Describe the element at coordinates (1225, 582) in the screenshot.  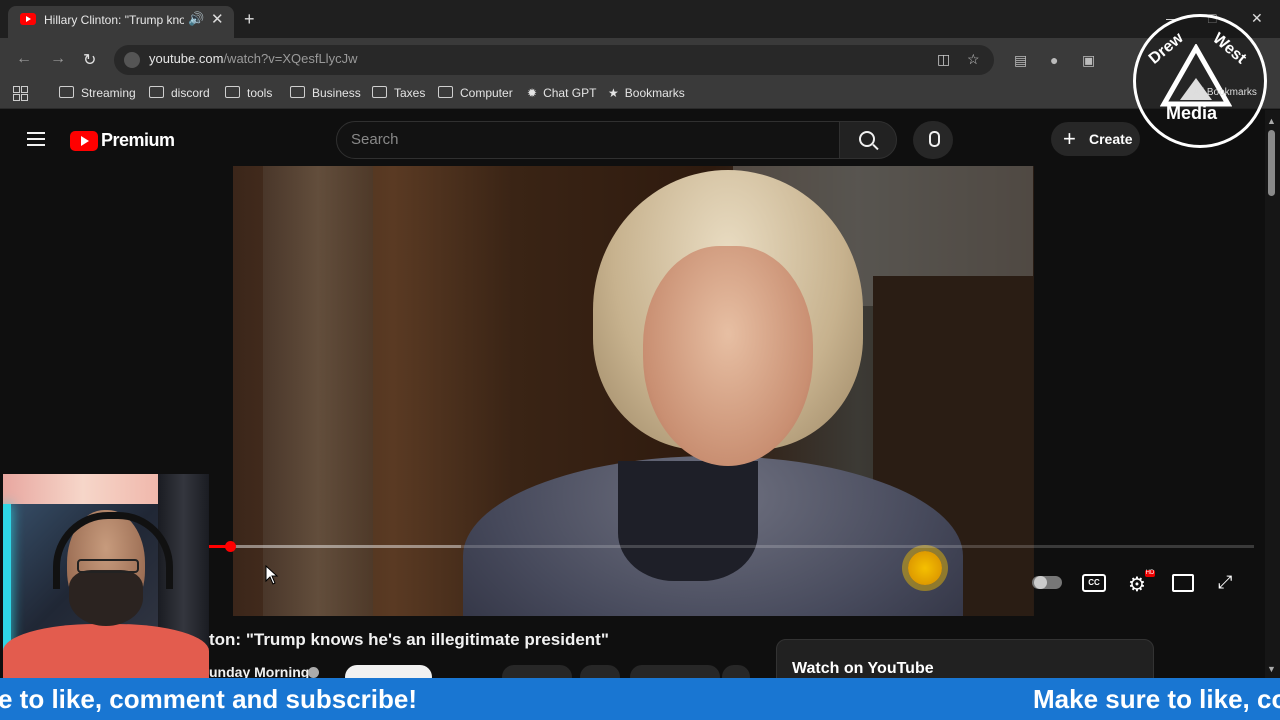
I see `fullscreen-icon: ⤢` at that location.